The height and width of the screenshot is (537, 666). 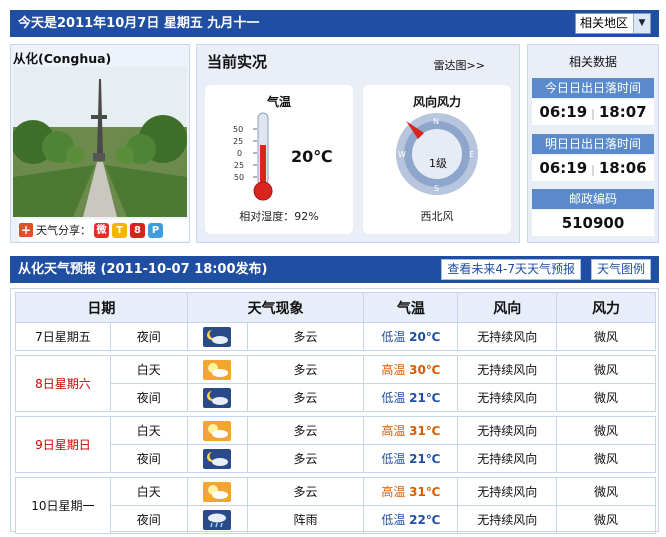 I want to click on compass-south: S, so click(x=436, y=188).